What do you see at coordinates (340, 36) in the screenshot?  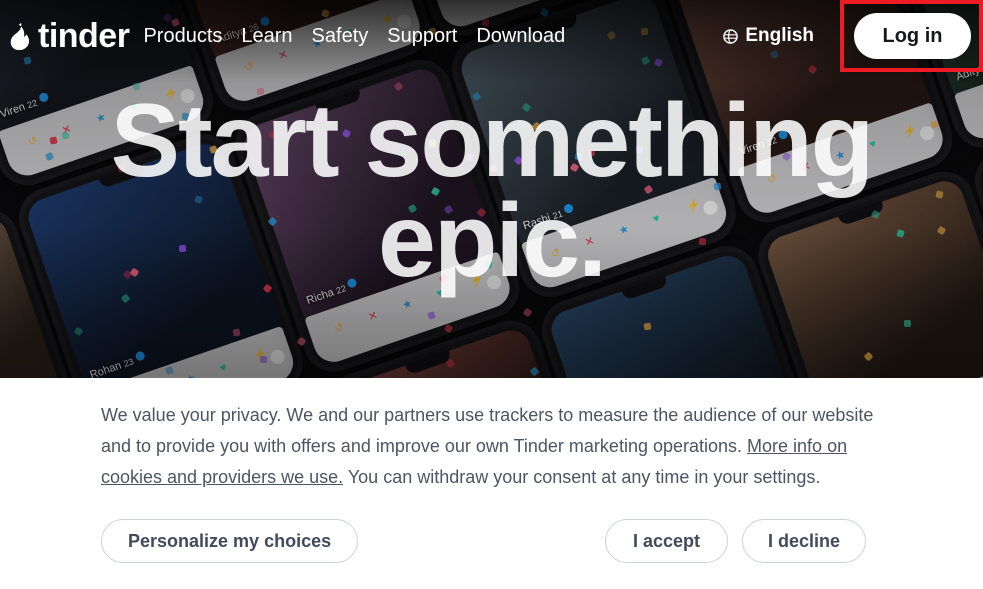 I see `nav-item-safety: Safety` at bounding box center [340, 36].